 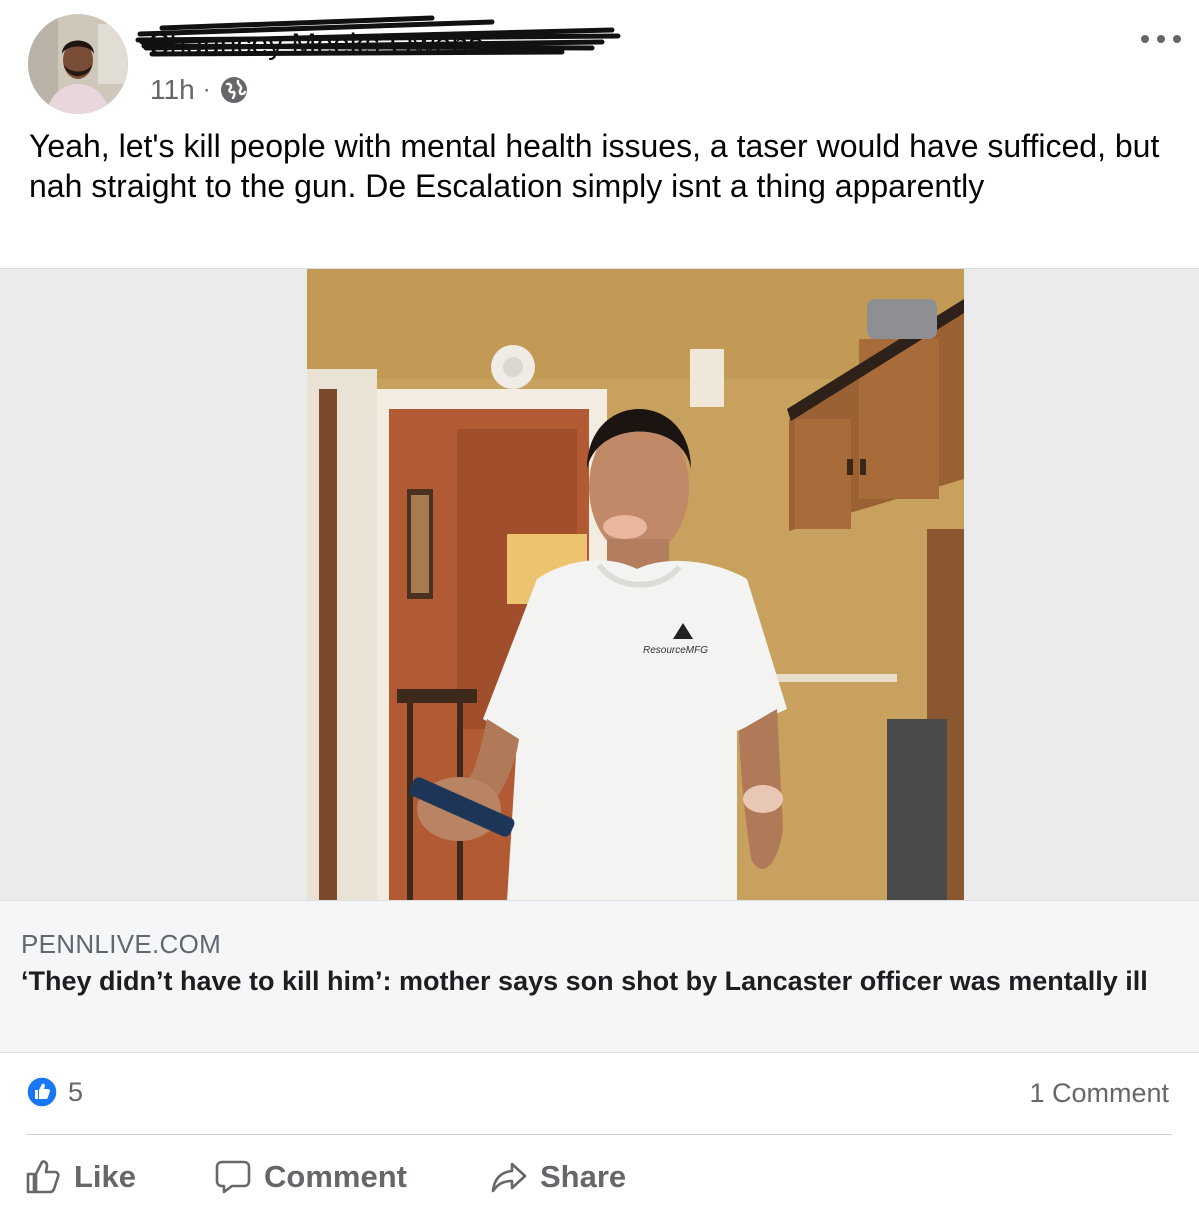 I want to click on shirt-logo-text: ResourceMFG, so click(x=675, y=650).